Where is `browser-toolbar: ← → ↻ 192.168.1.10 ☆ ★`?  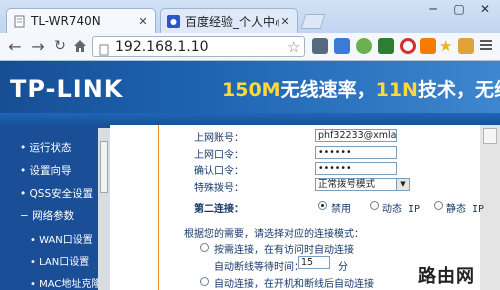 browser-toolbar: ← → ↻ 192.168.1.10 ☆ ★ is located at coordinates (250, 47).